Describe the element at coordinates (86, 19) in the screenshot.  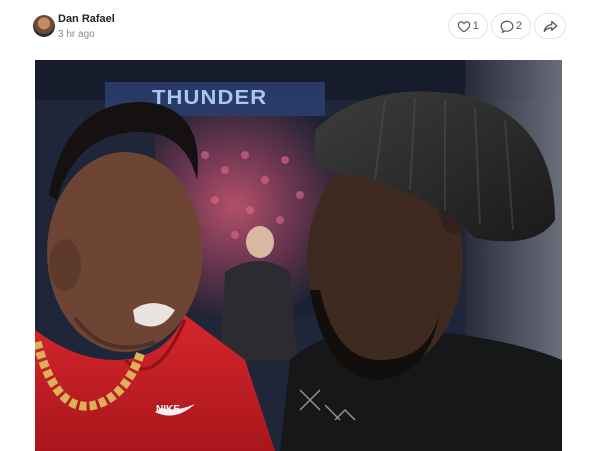
I see `author-name: Dan Rafael` at that location.